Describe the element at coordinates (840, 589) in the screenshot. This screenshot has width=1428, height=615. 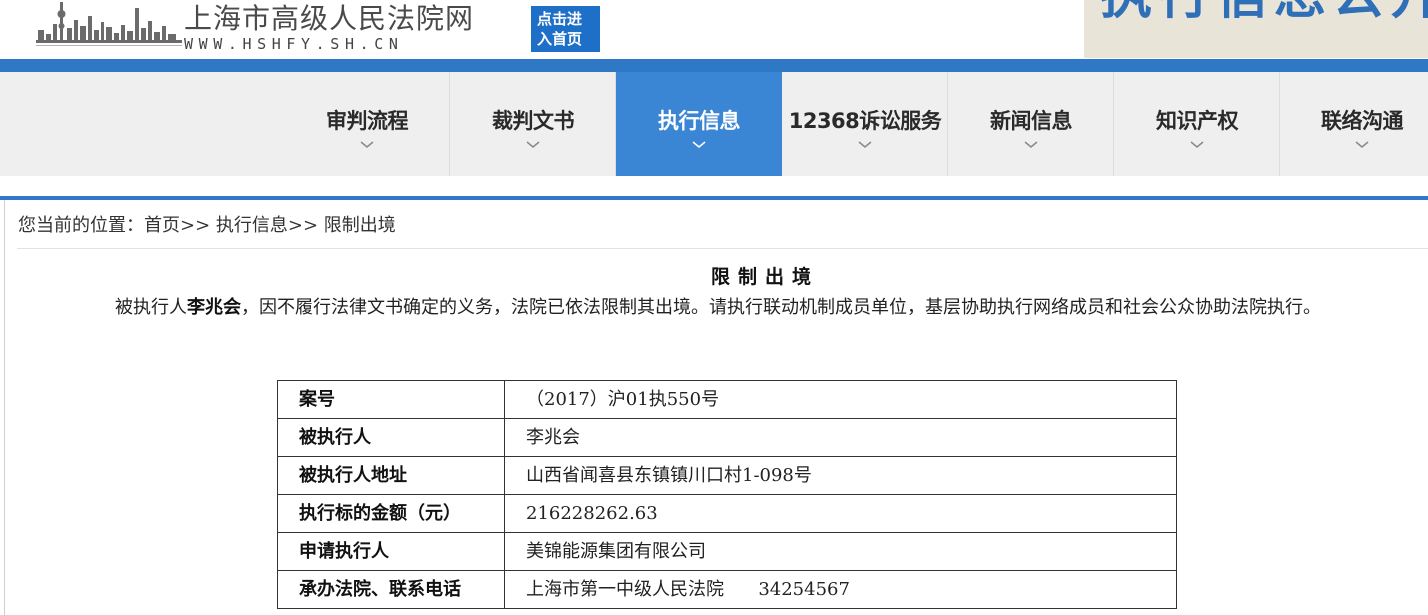
I see `row-value: 上海市第一中级人民法院 34254567` at that location.